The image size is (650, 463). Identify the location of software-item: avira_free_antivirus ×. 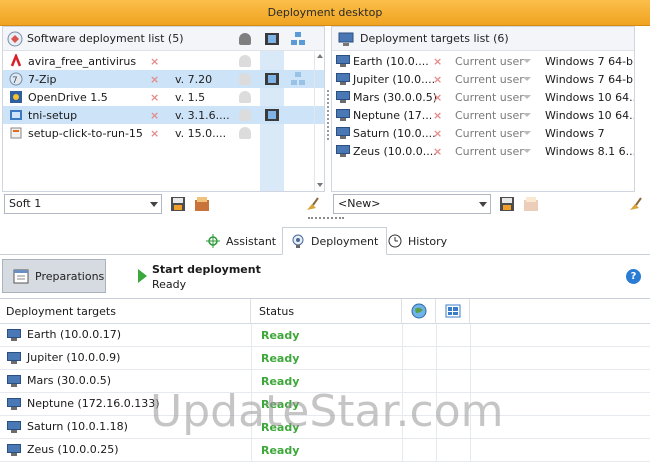
(163, 61).